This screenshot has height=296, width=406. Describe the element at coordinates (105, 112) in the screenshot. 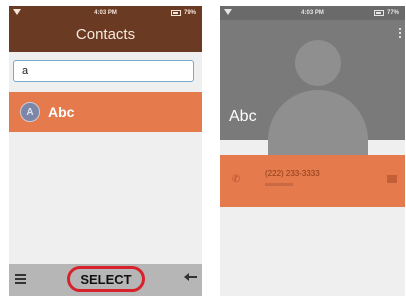

I see `list-item: A Abc` at that location.